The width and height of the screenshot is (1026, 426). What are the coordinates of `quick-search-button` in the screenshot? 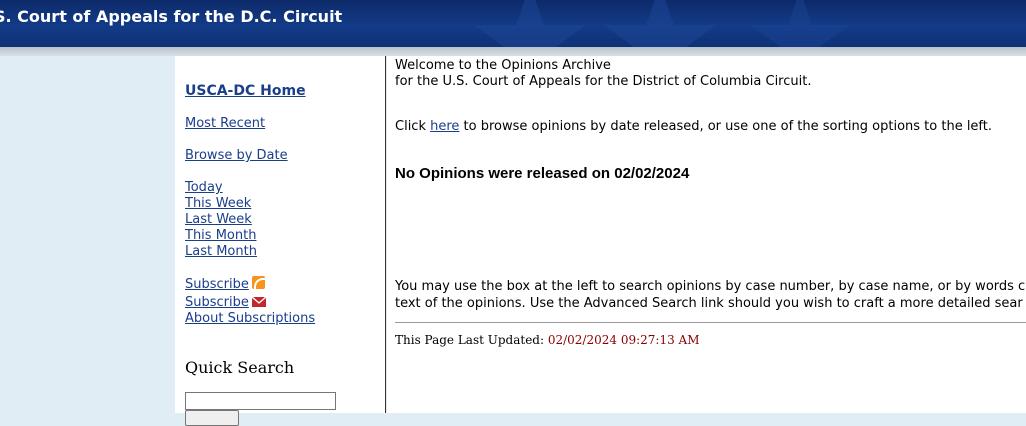 It's located at (212, 418).